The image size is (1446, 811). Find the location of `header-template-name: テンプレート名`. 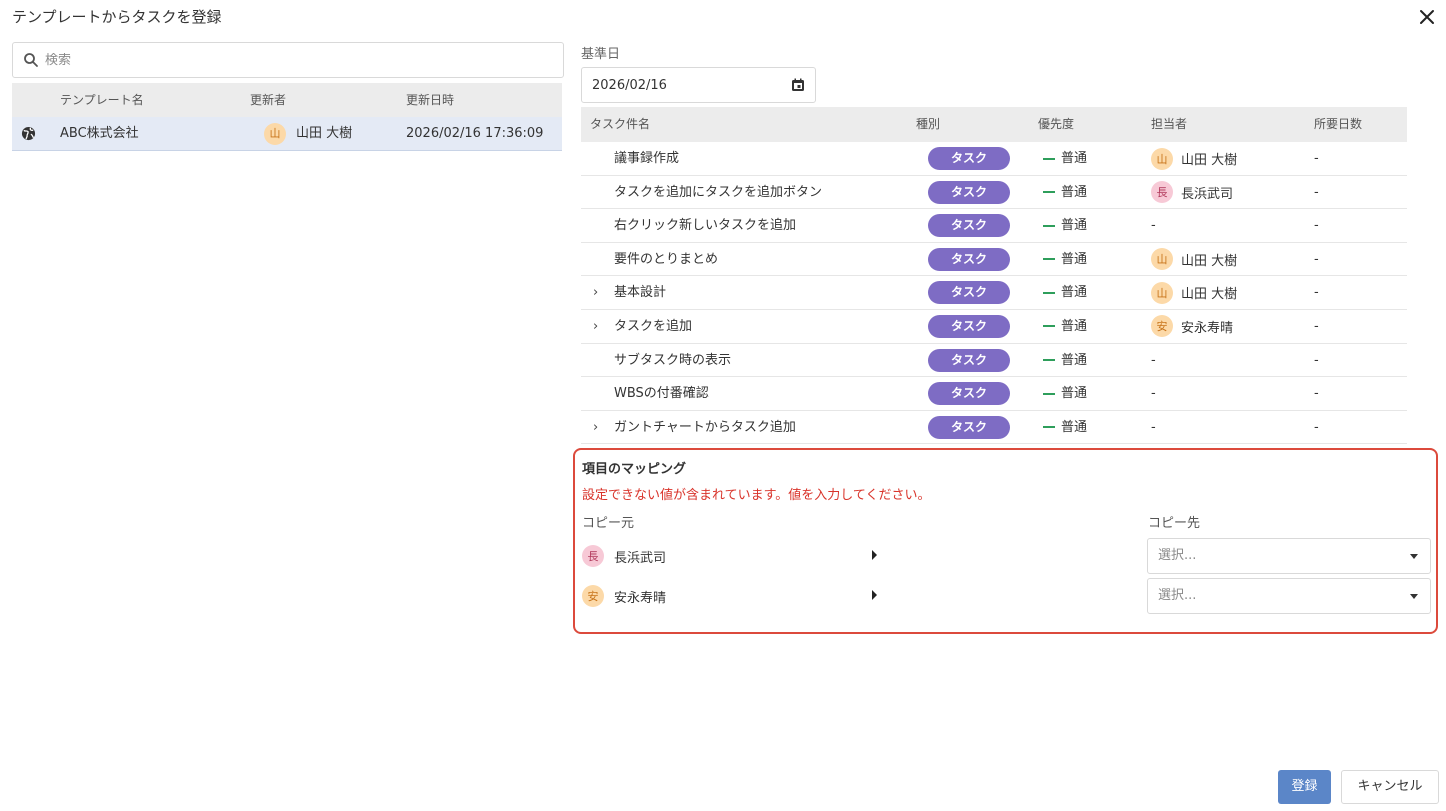

header-template-name: テンプレート名 is located at coordinates (102, 100).